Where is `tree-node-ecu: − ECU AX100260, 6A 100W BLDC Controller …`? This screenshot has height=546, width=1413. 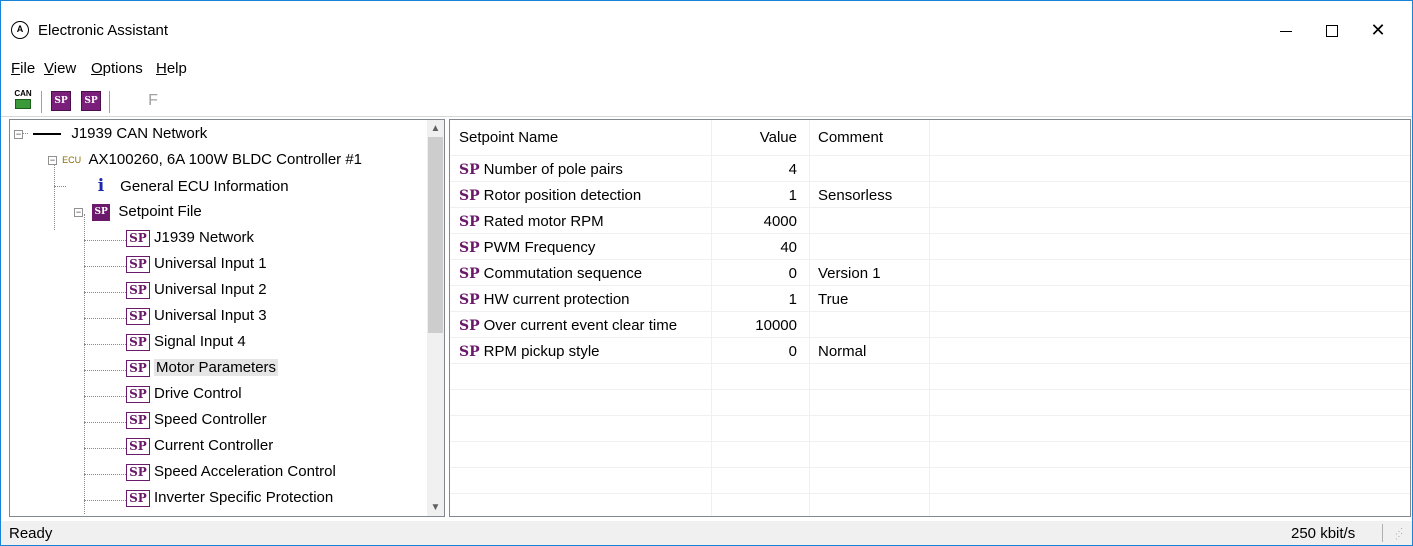
tree-node-ecu: − ECU AX100260, 6A 100W BLDC Controller … is located at coordinates (203, 160).